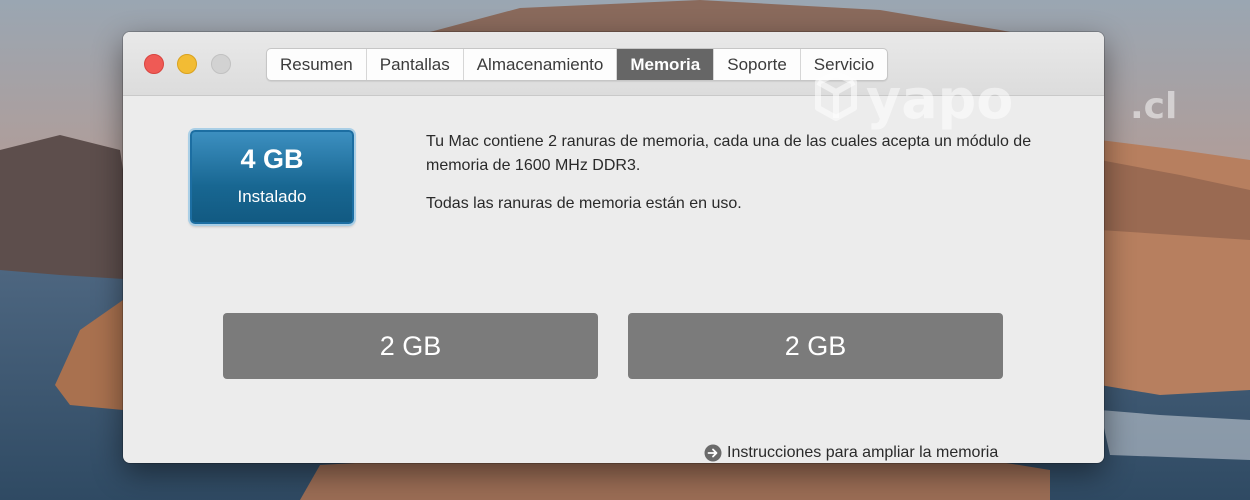  I want to click on tab-memoria: Memoria, so click(666, 64).